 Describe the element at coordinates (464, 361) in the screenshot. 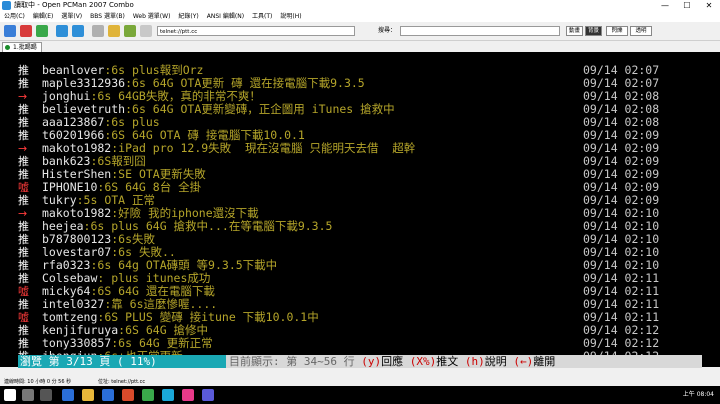

I see `key-hints: 目前顯示: 第 34~56 行 (y)回應 (X%)推文 (h)說明 (←)離開` at that location.